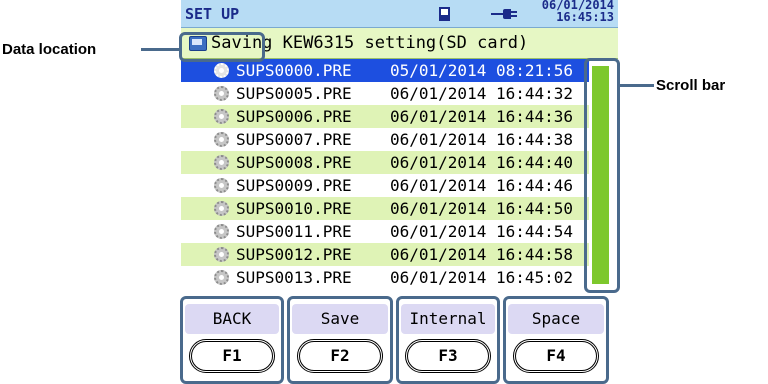  What do you see at coordinates (294, 93) in the screenshot?
I see `file-name: SUPS0005.PRE` at bounding box center [294, 93].